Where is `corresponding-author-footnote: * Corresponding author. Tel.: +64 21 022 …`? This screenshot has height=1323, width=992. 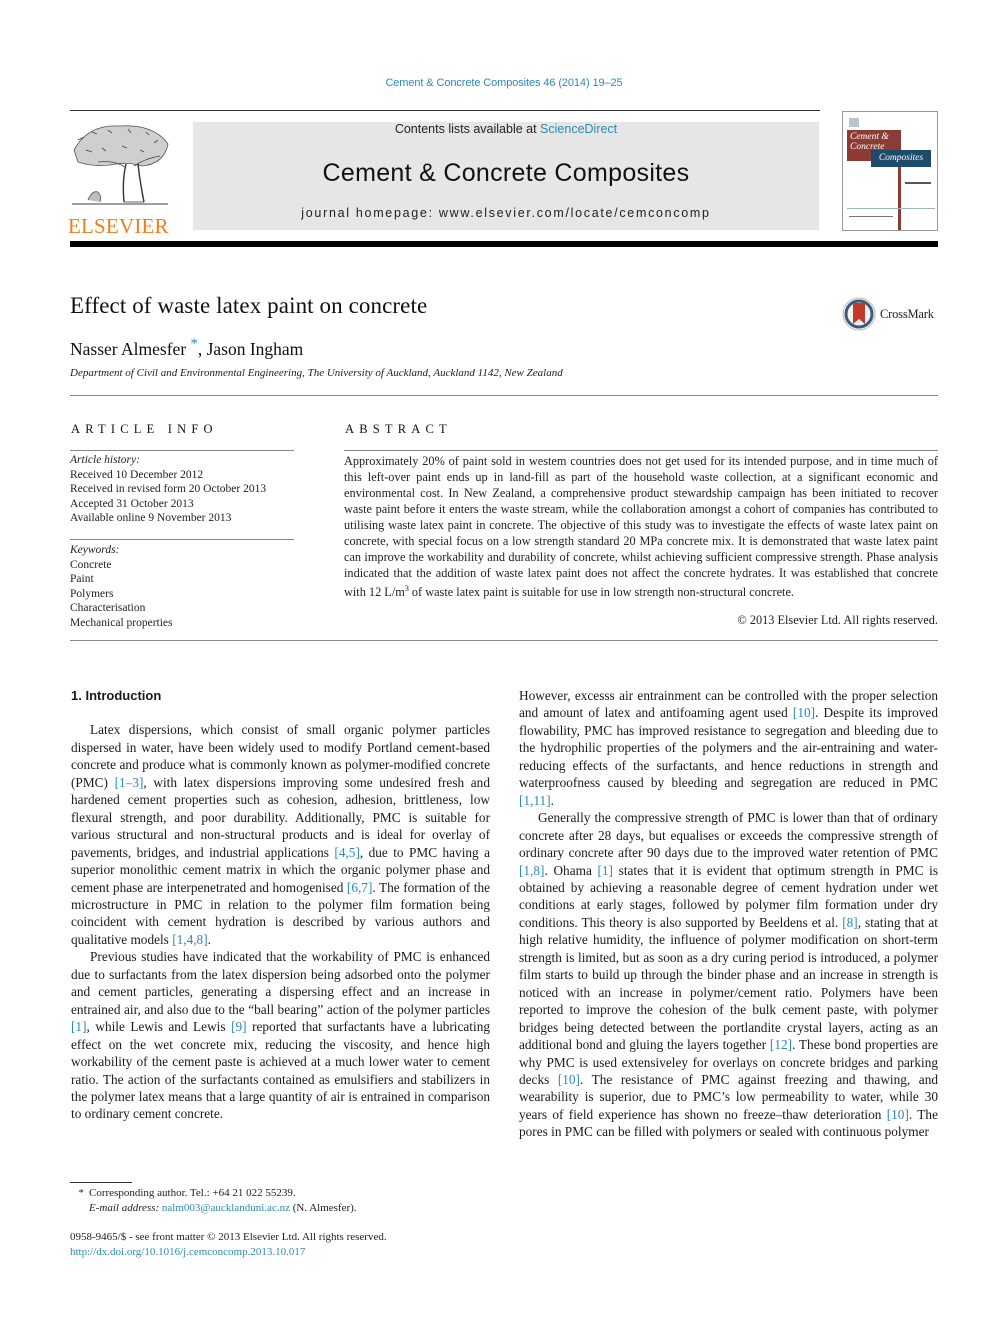
corresponding-author-footnote: * Corresponding author. Tel.: +64 21 022 … is located at coordinates (213, 1200).